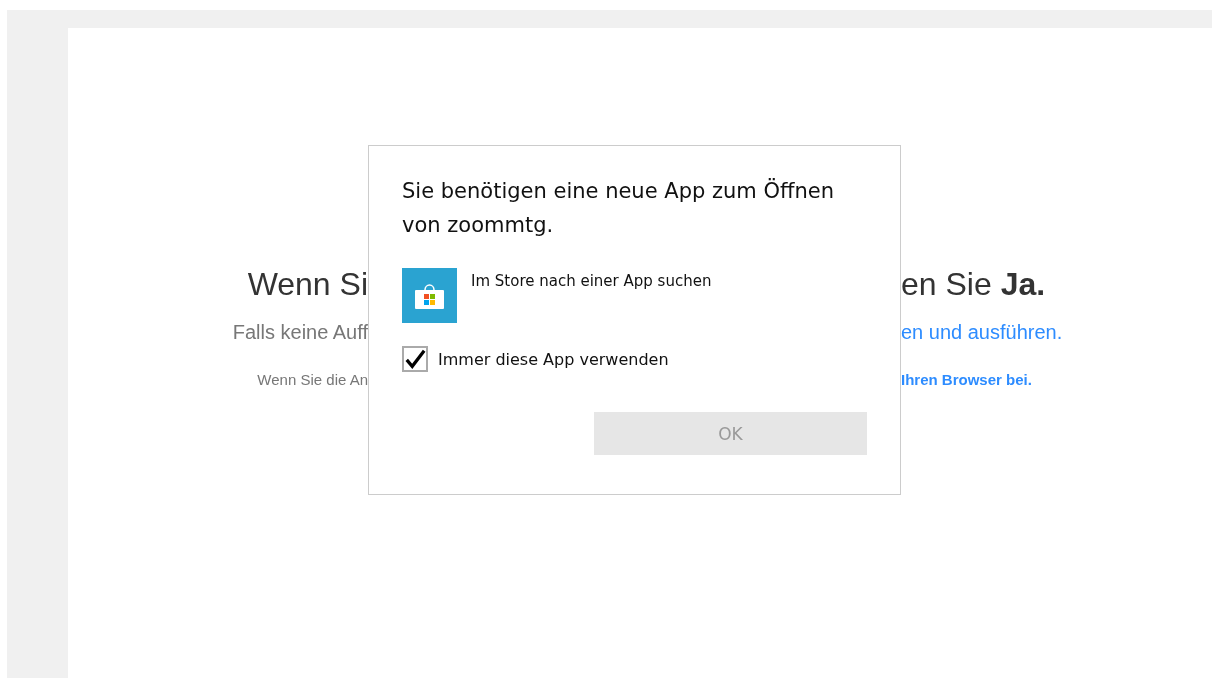  What do you see at coordinates (591, 281) in the screenshot?
I see `store-option-text: Im Store nach einer App suchen` at bounding box center [591, 281].